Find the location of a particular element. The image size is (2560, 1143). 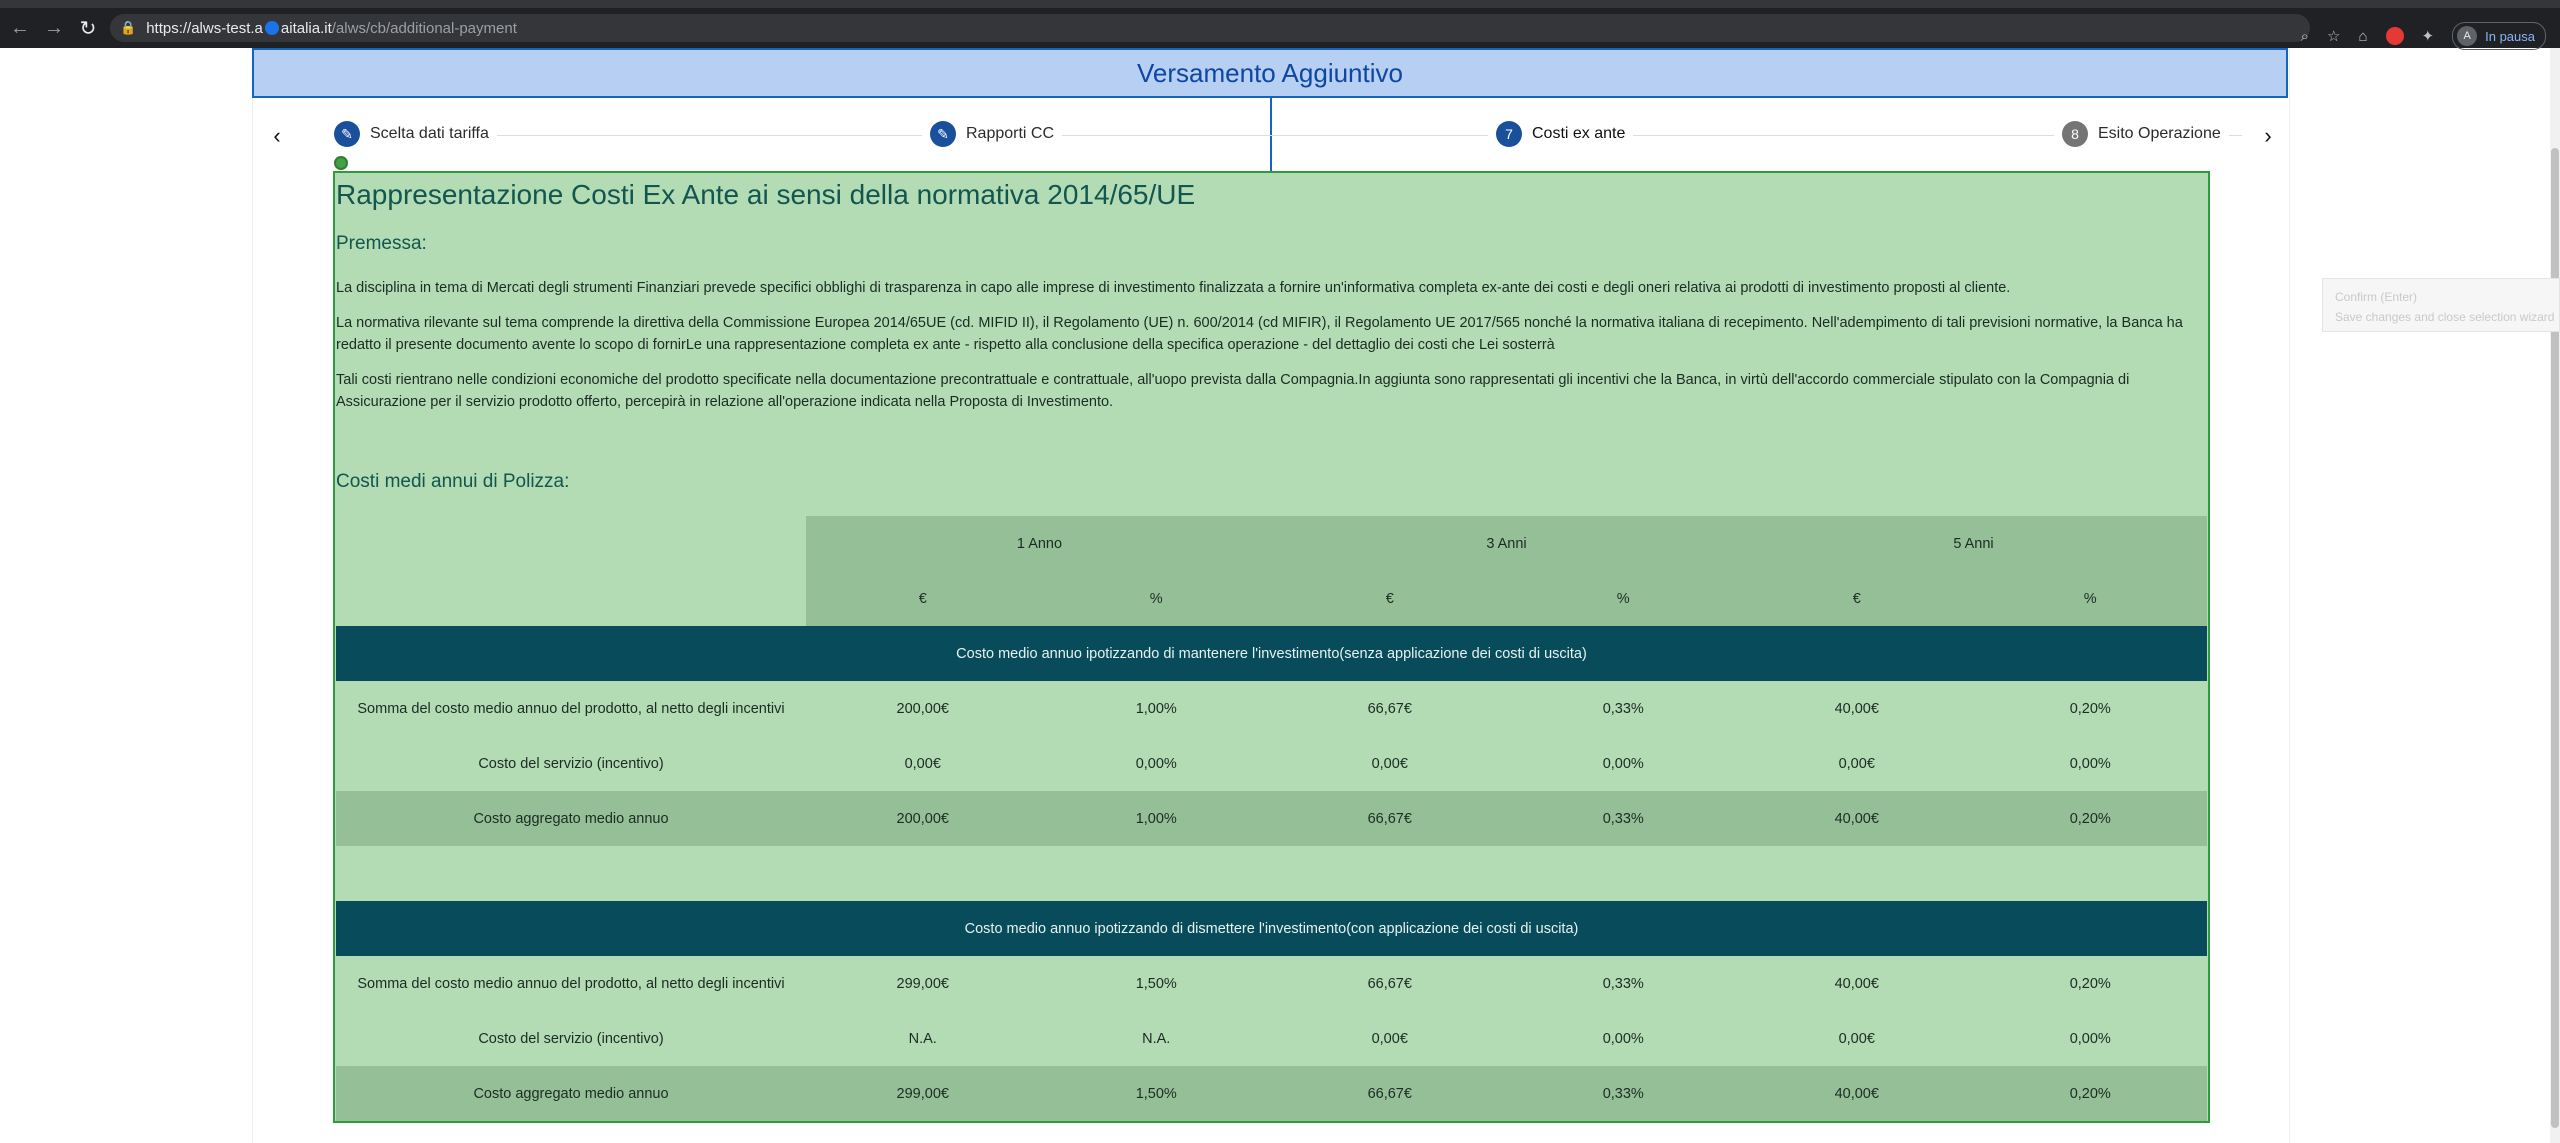

extension-icon: ⌂ is located at coordinates (2362, 36).